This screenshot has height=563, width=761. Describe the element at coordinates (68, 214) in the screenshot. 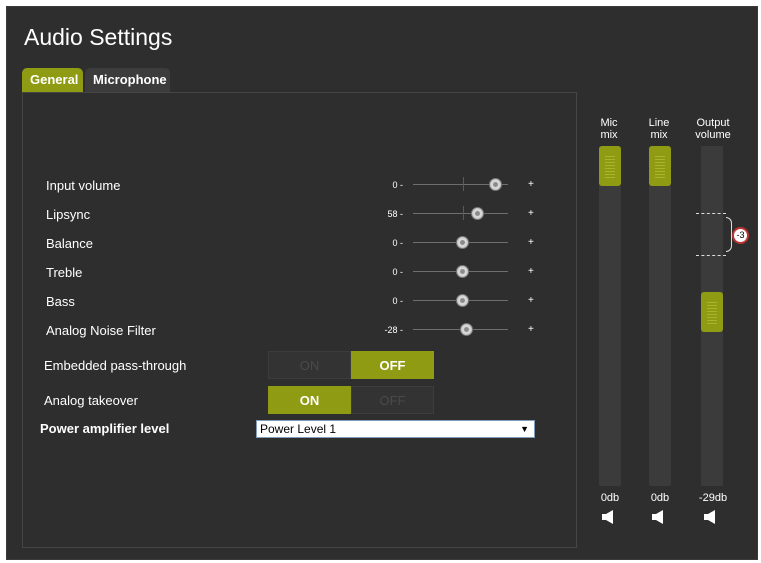

I see `lipsync-label: Lipsync` at that location.